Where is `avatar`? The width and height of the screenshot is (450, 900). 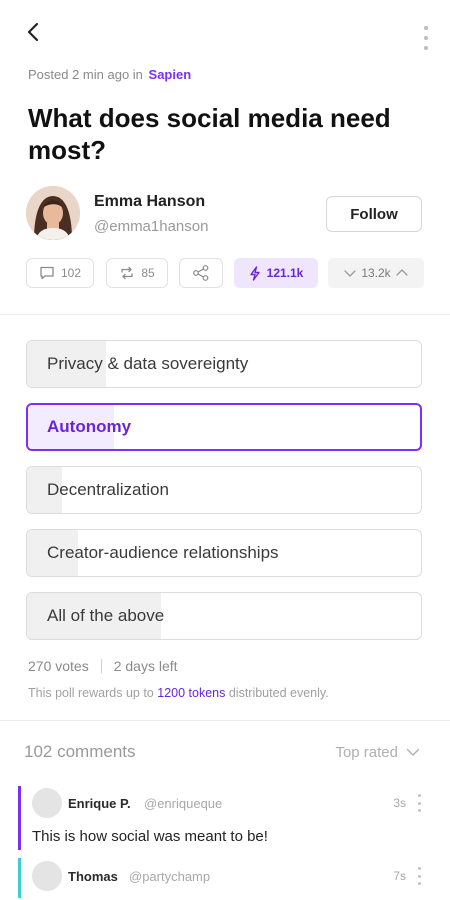
avatar is located at coordinates (53, 213).